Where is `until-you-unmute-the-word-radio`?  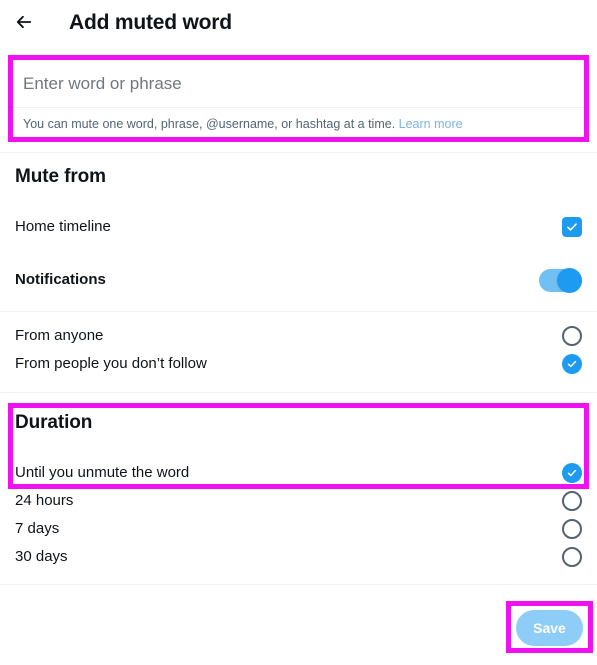
until-you-unmute-the-word-radio is located at coordinates (572, 473).